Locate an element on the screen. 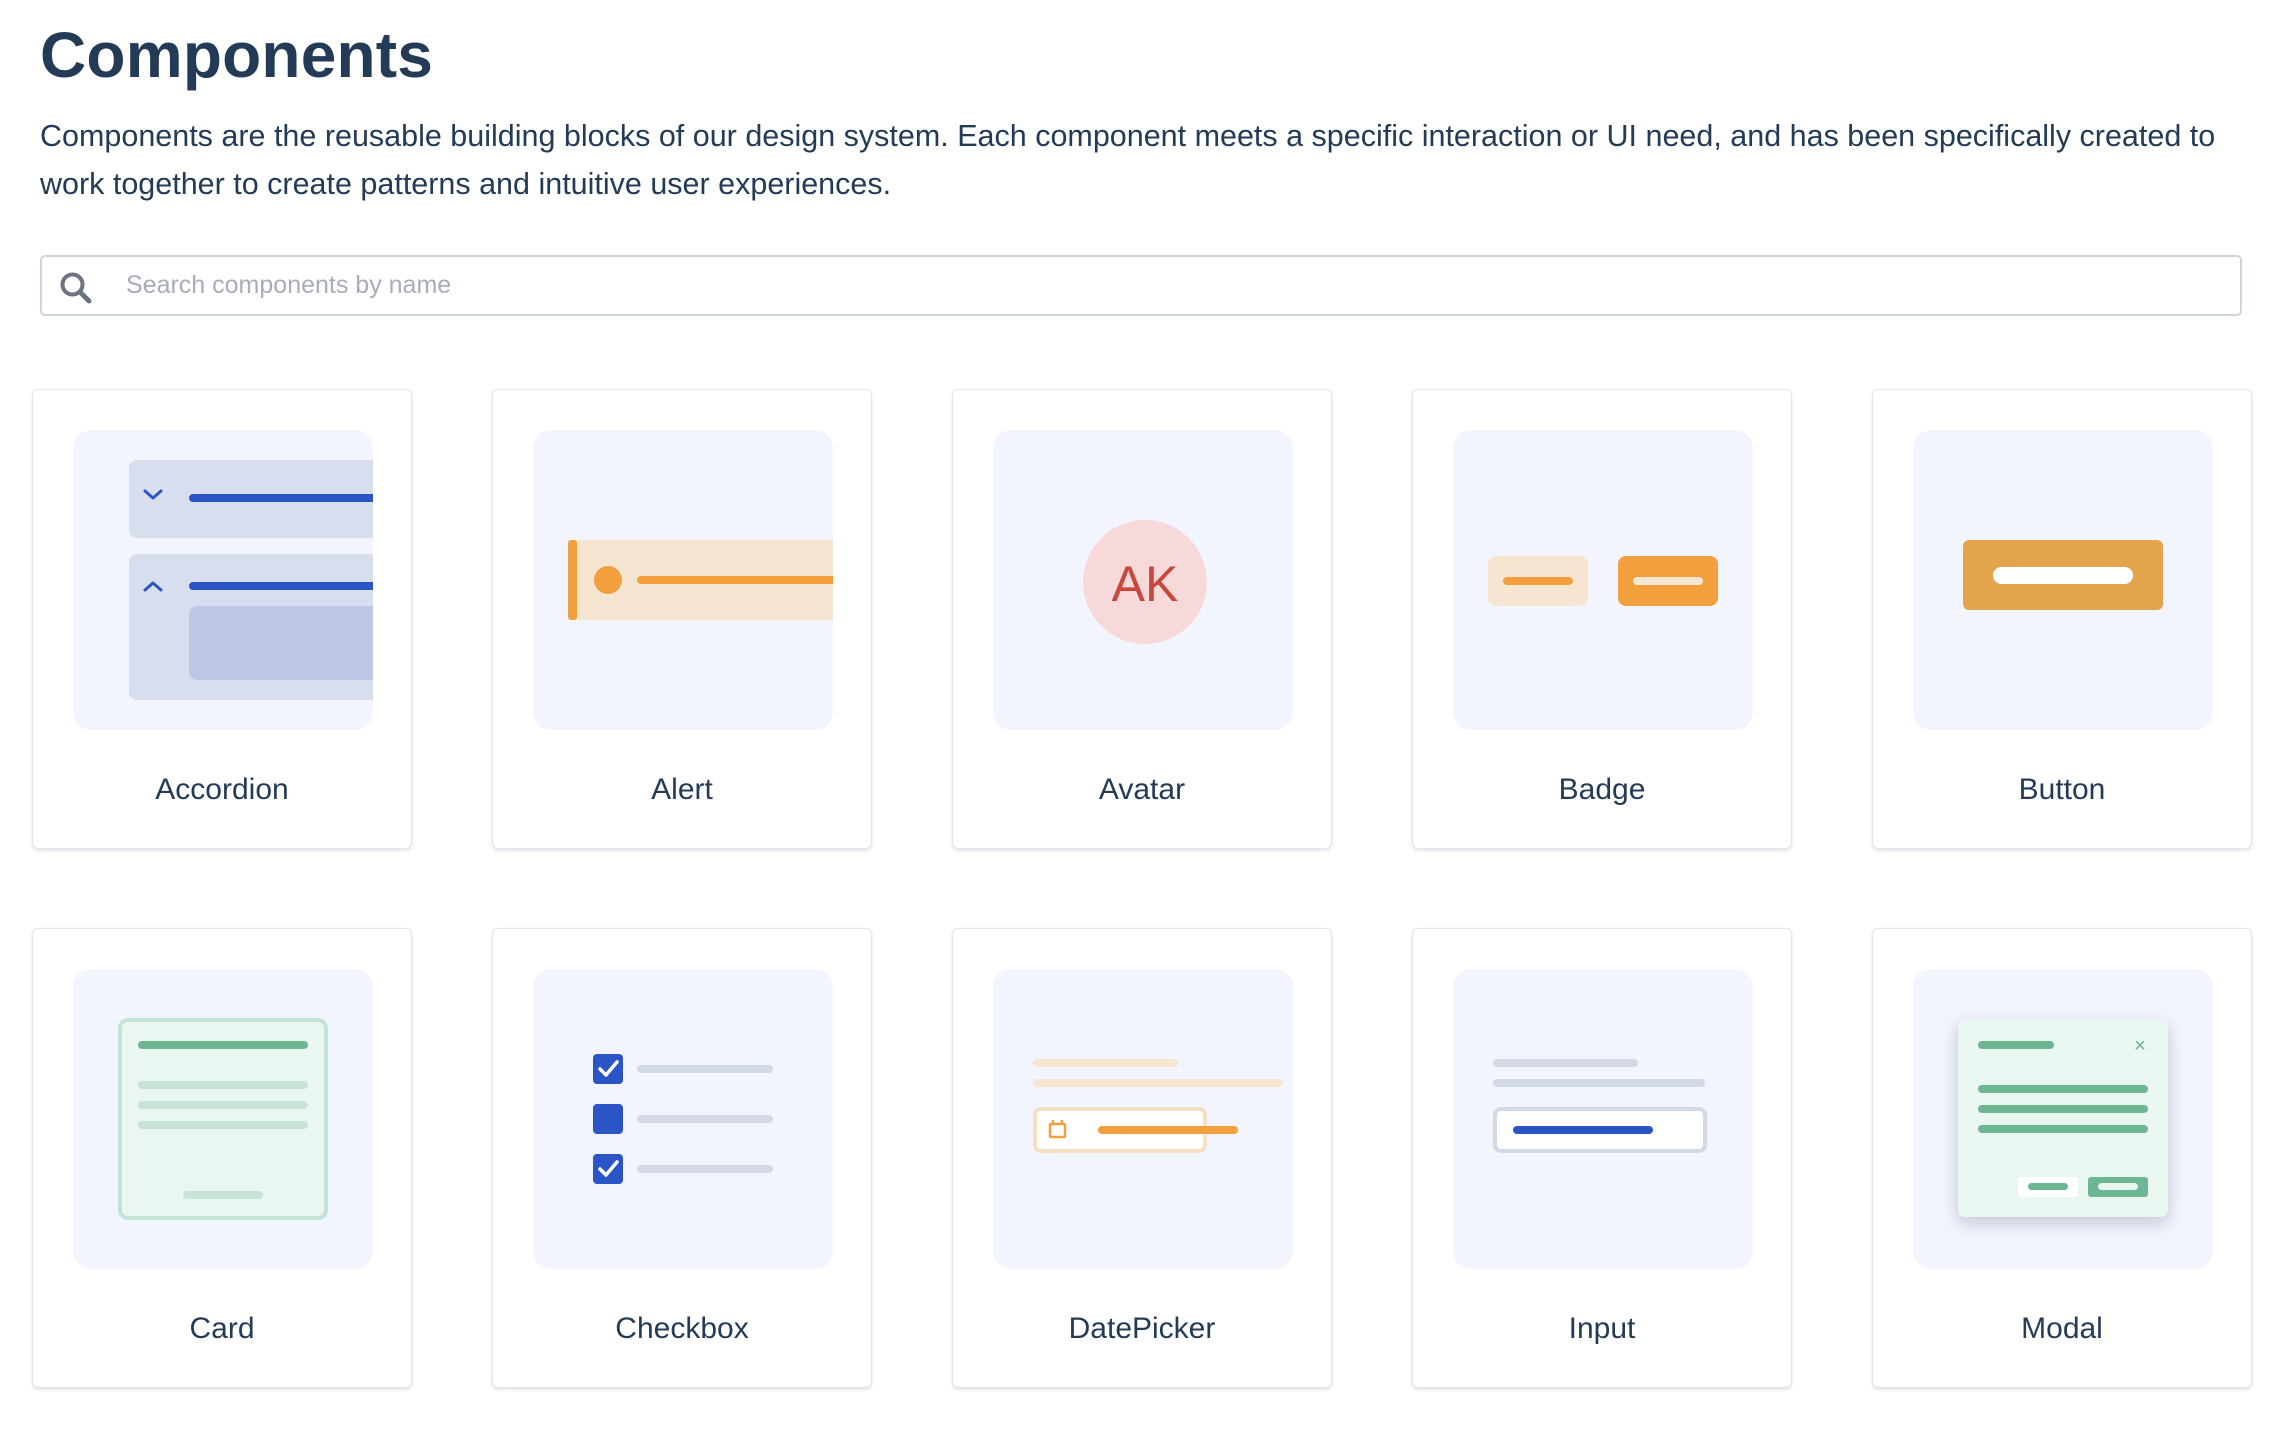 Image resolution: width=2288 pixels, height=1434 pixels. card-illustration is located at coordinates (223, 1119).